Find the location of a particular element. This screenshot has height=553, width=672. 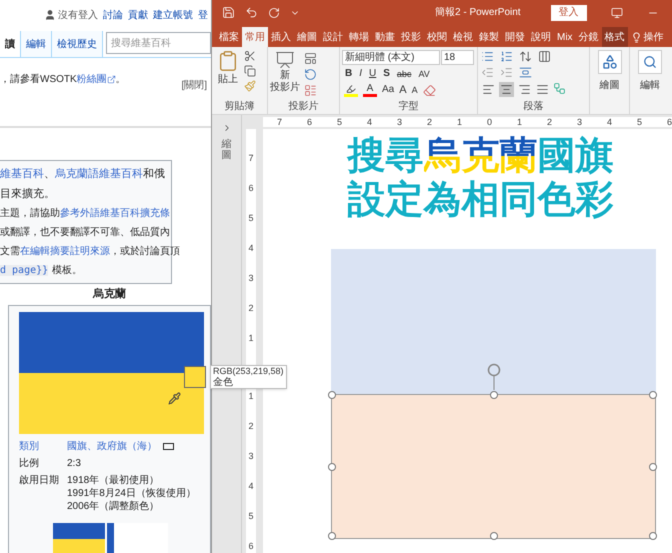

template-code: d page}} is located at coordinates (24, 270).